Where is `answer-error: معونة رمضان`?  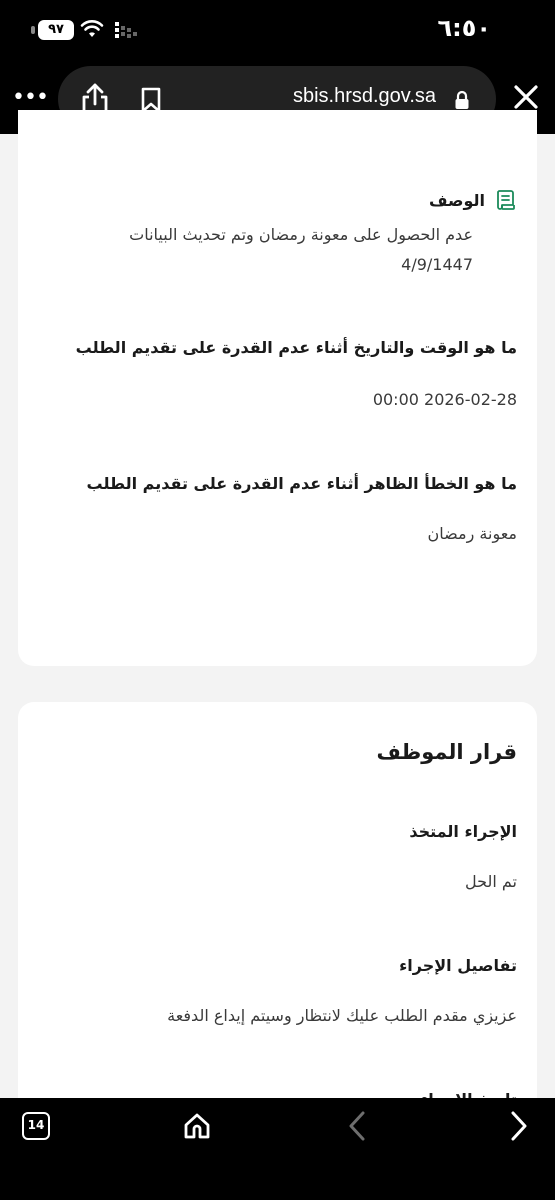 answer-error: معونة رمضان is located at coordinates (472, 533).